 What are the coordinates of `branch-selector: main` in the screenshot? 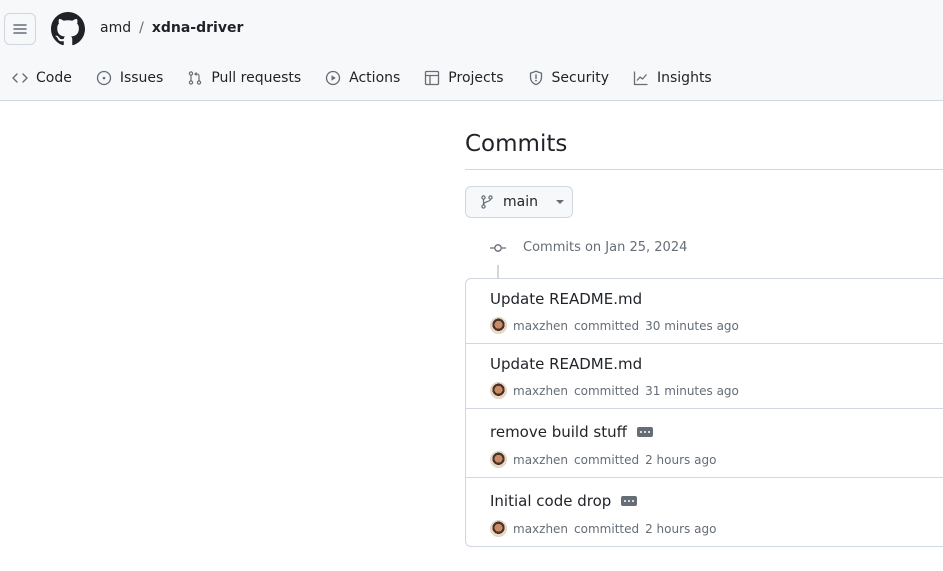 It's located at (519, 202).